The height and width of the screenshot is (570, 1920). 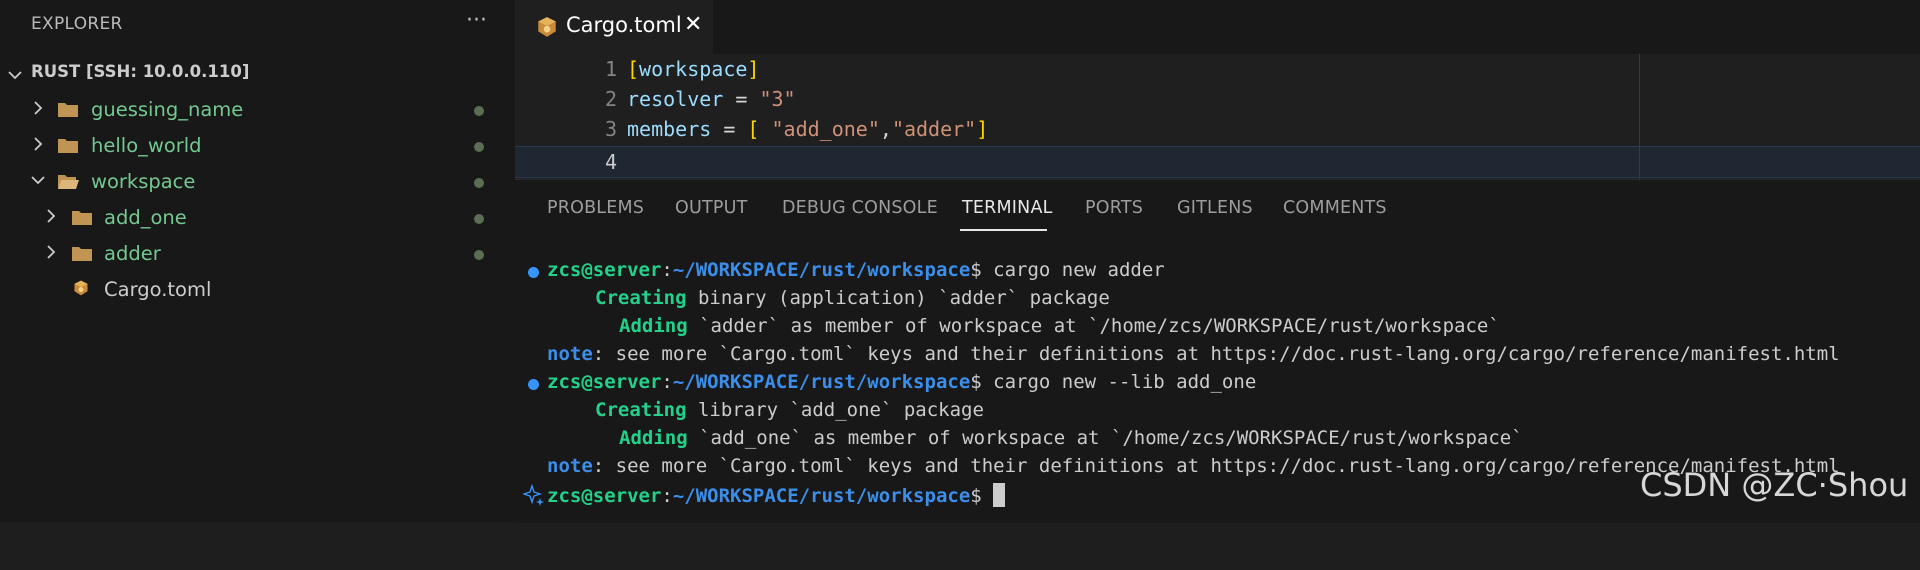 I want to click on tree-folder-guessing-name: guessing_name, so click(x=257, y=110).